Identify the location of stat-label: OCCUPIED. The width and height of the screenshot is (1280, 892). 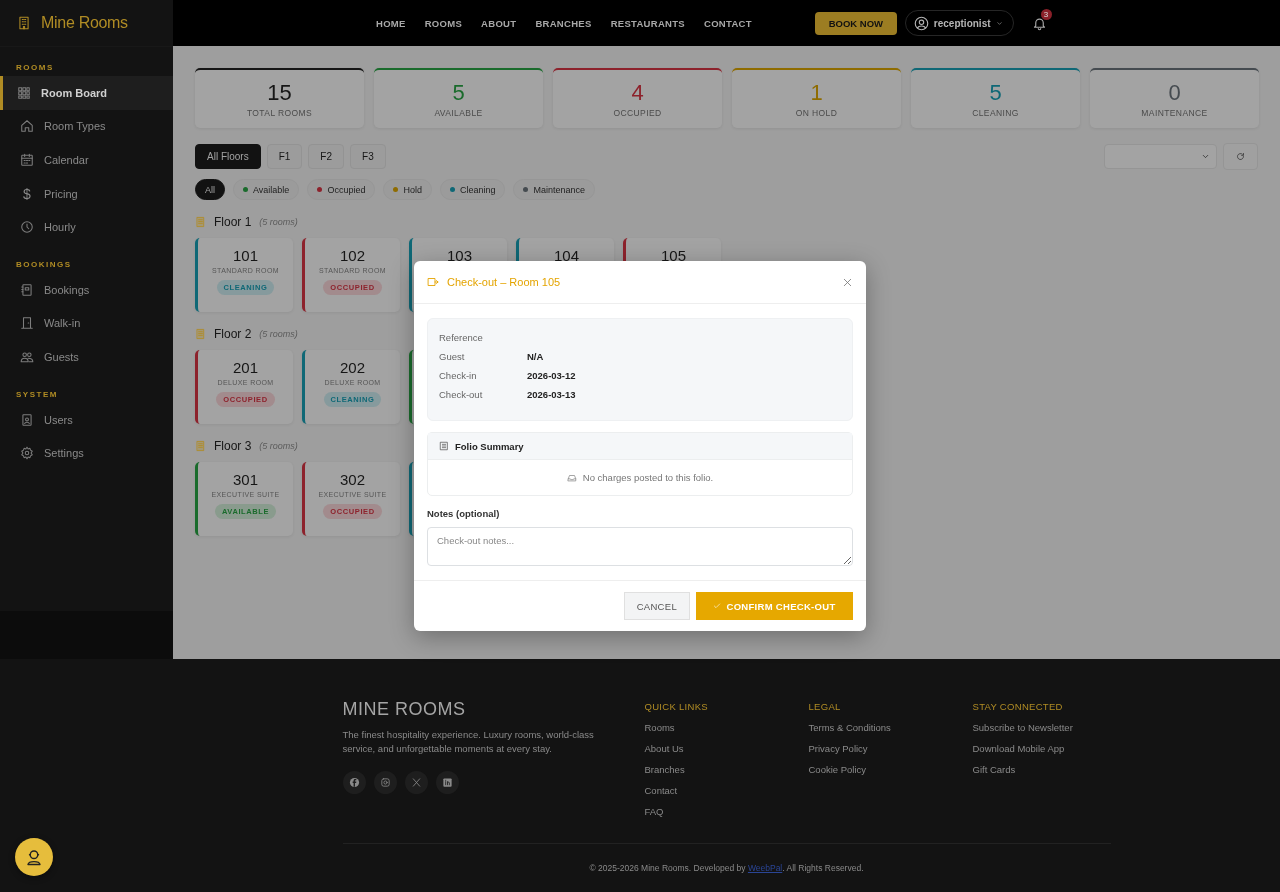
(637, 112).